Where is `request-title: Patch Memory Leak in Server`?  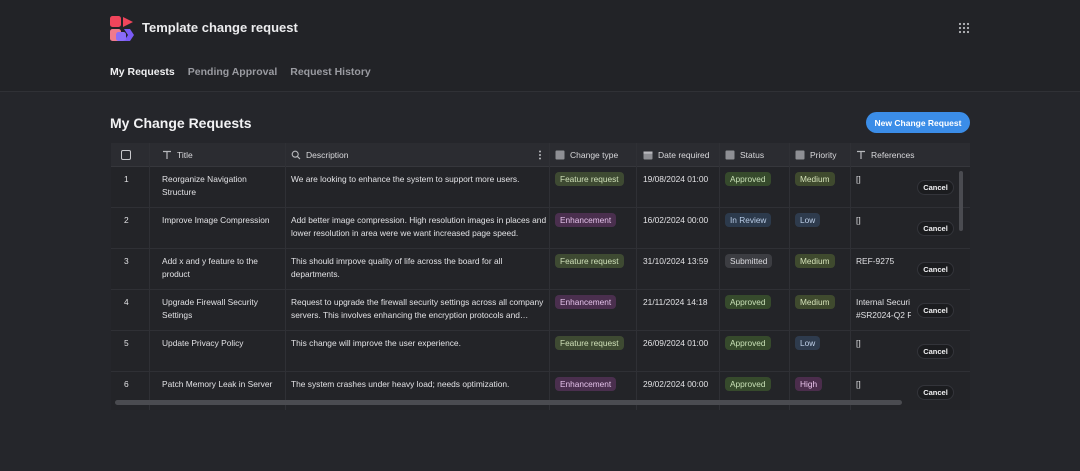
request-title: Patch Memory Leak in Server is located at coordinates (217, 384).